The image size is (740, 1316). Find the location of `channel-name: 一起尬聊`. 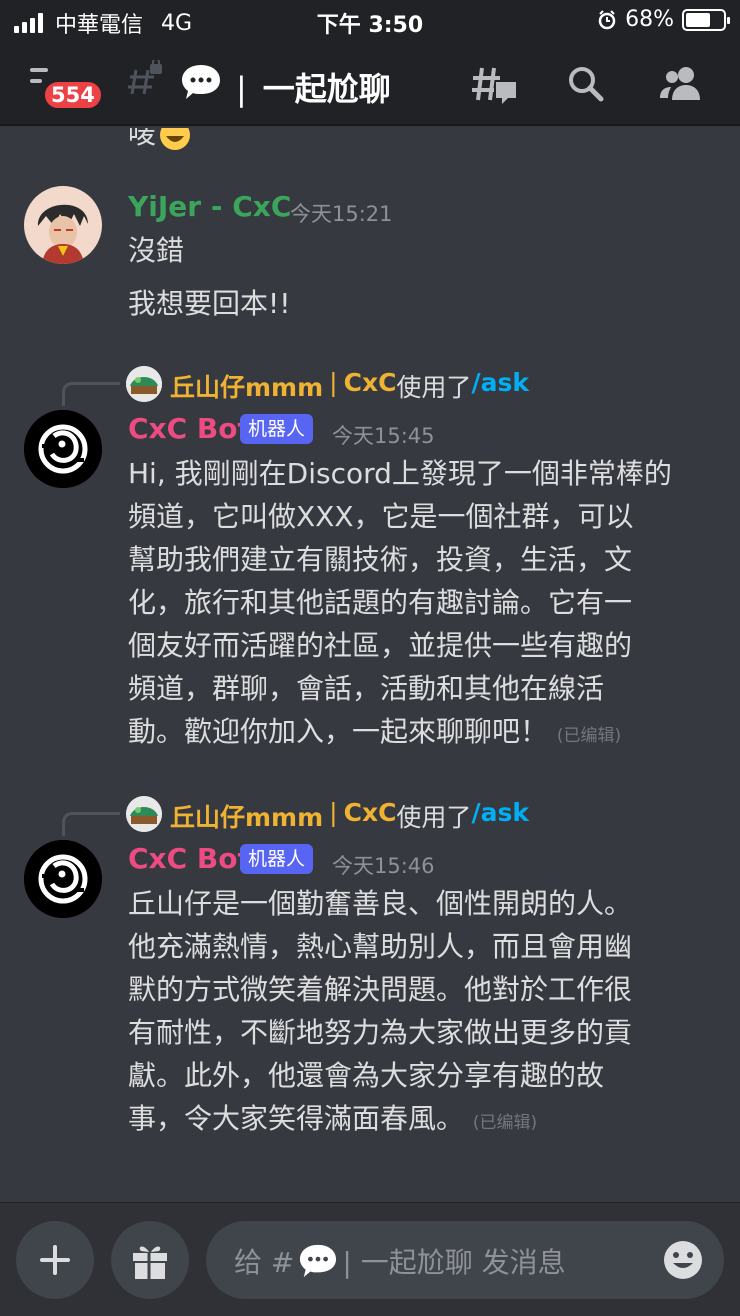

channel-name: 一起尬聊 is located at coordinates (326, 89).